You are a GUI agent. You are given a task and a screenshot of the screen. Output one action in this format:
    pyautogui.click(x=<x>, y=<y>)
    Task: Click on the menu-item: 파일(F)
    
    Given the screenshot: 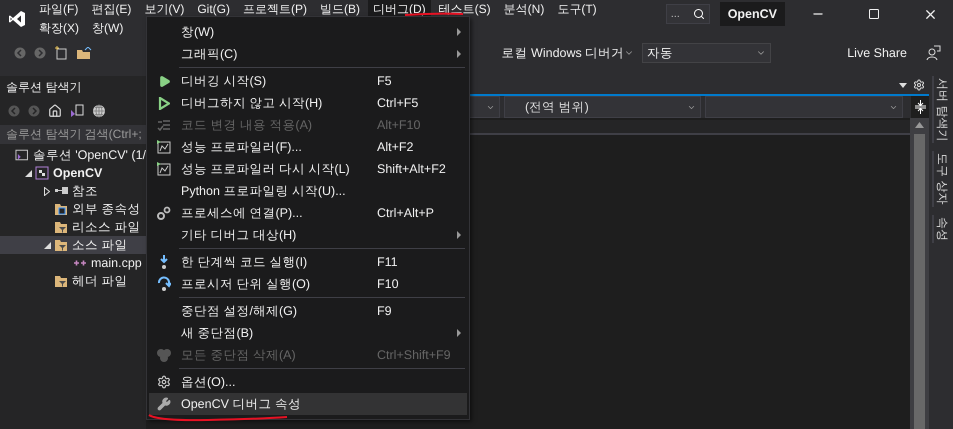 What is the action you would take?
    pyautogui.click(x=59, y=9)
    